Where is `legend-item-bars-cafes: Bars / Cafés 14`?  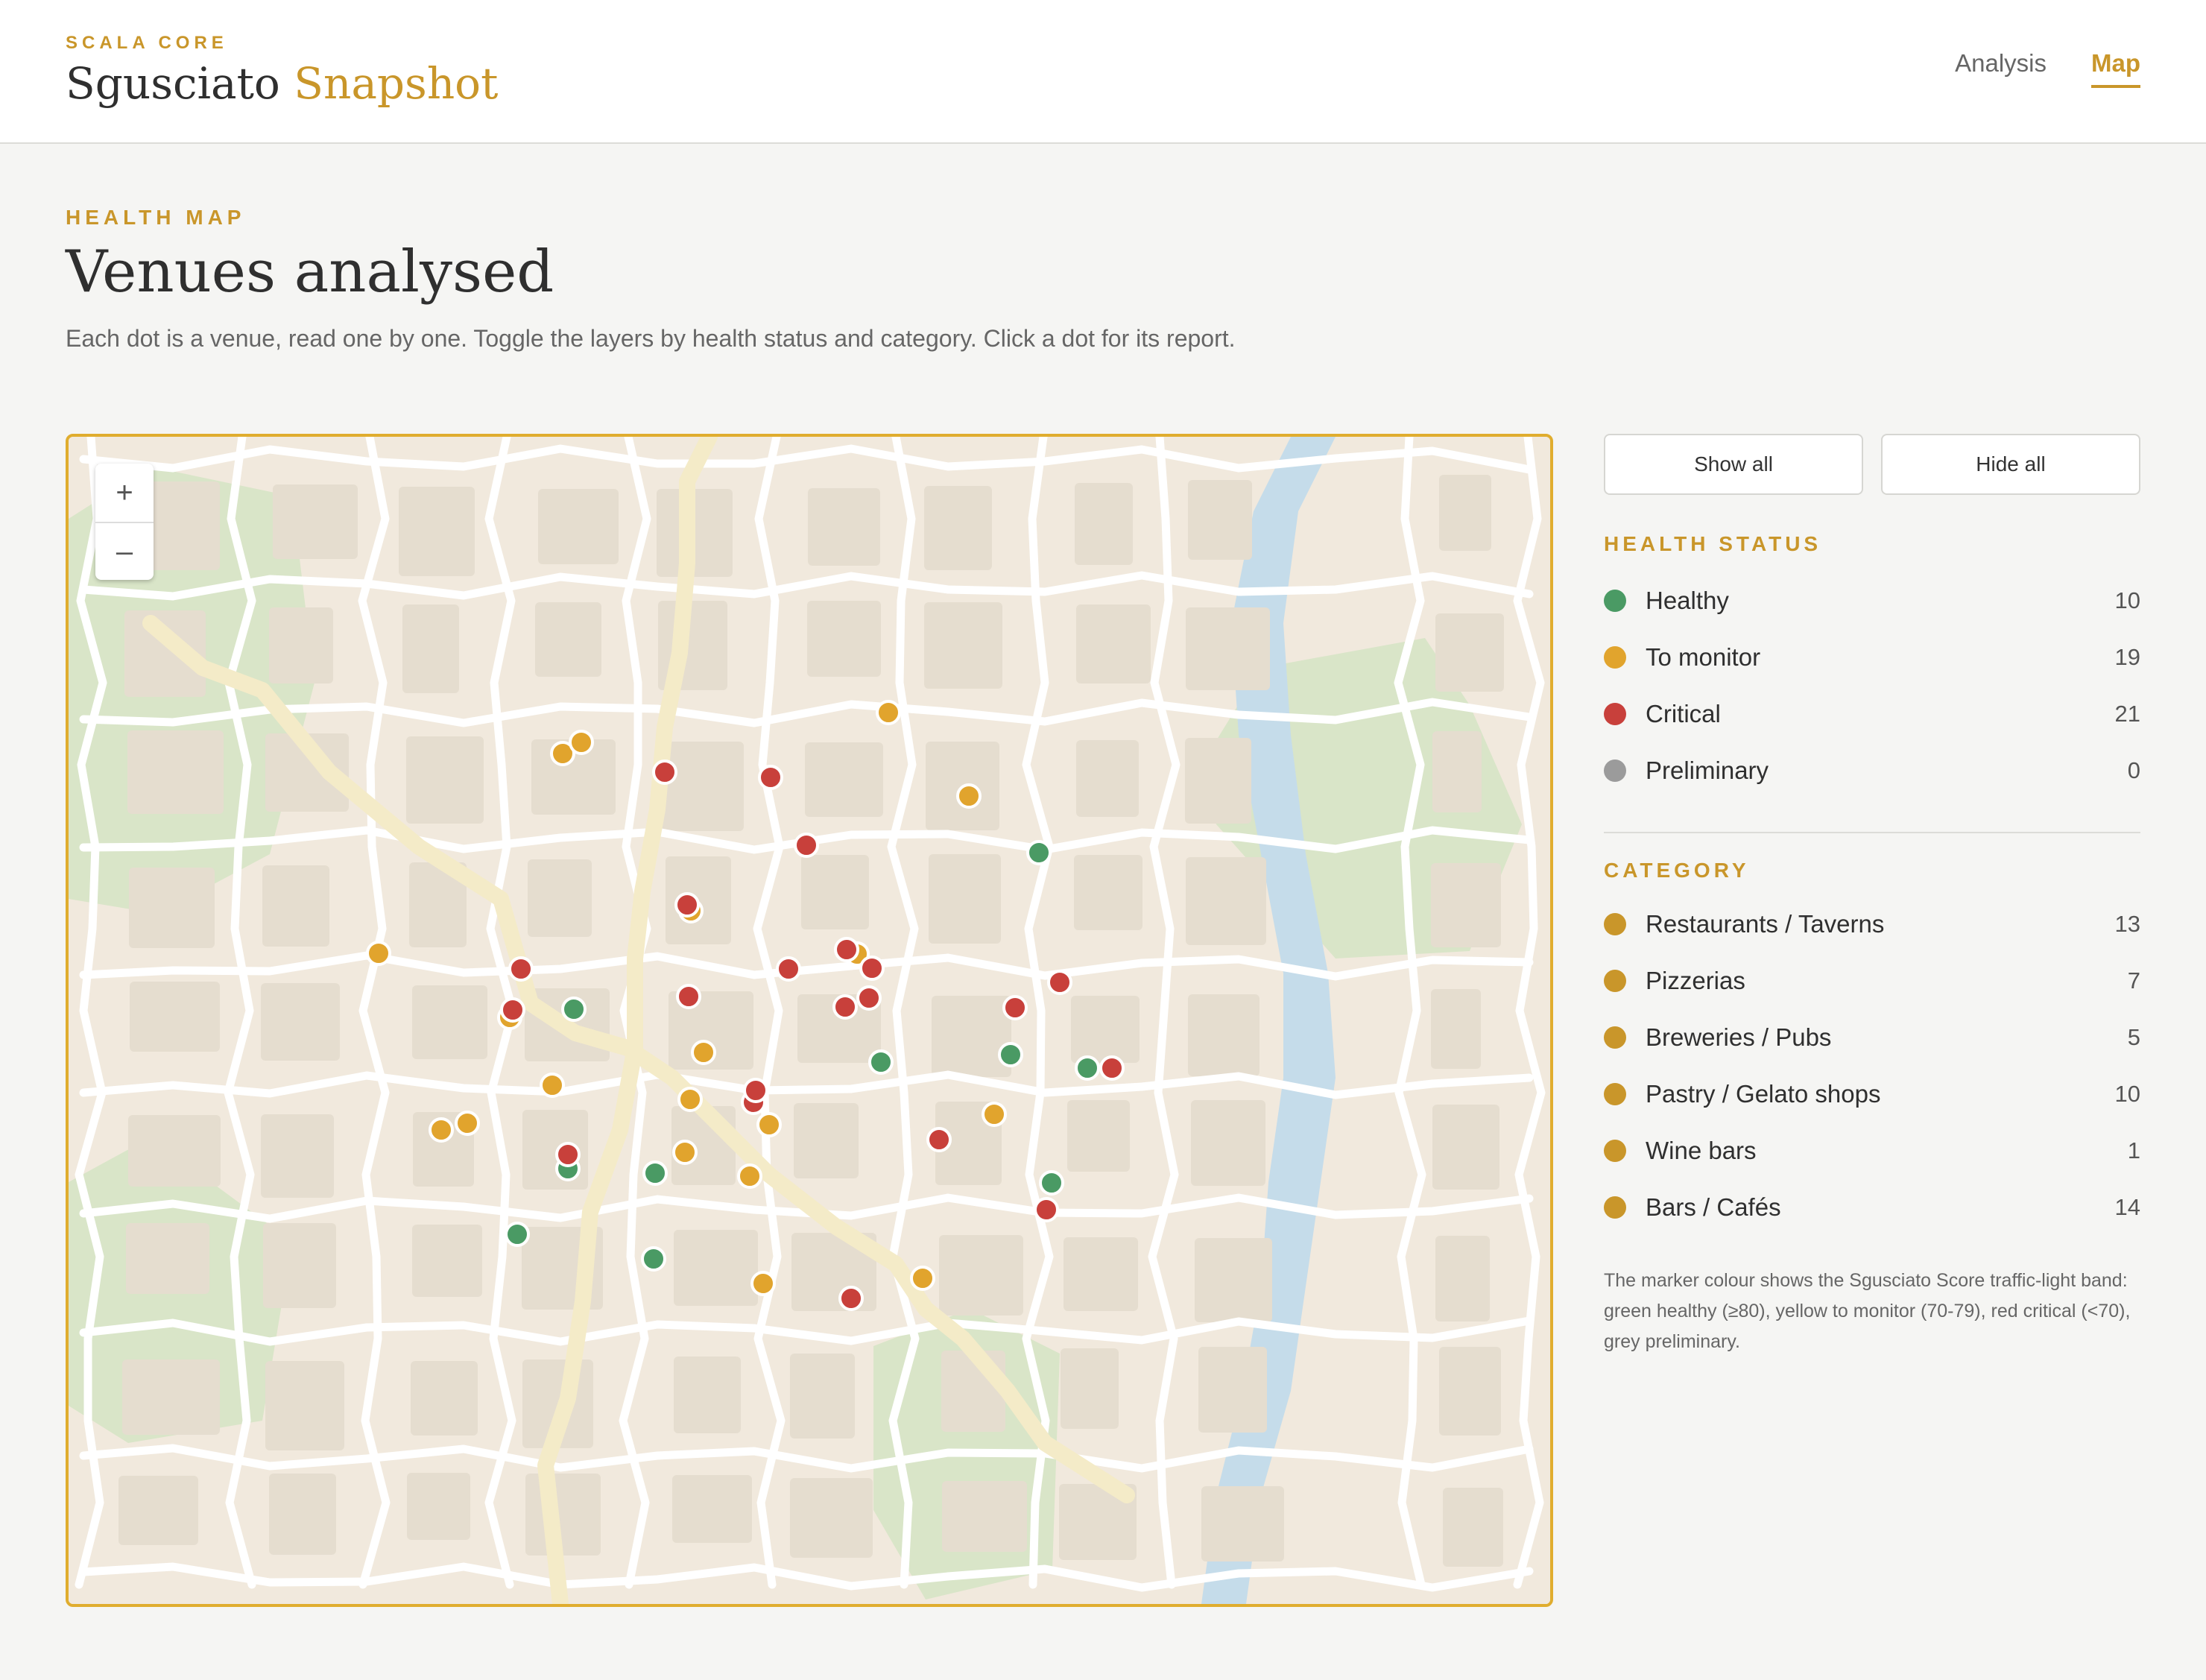
legend-item-bars-cafes: Bars / Cafés 14 is located at coordinates (1872, 1207).